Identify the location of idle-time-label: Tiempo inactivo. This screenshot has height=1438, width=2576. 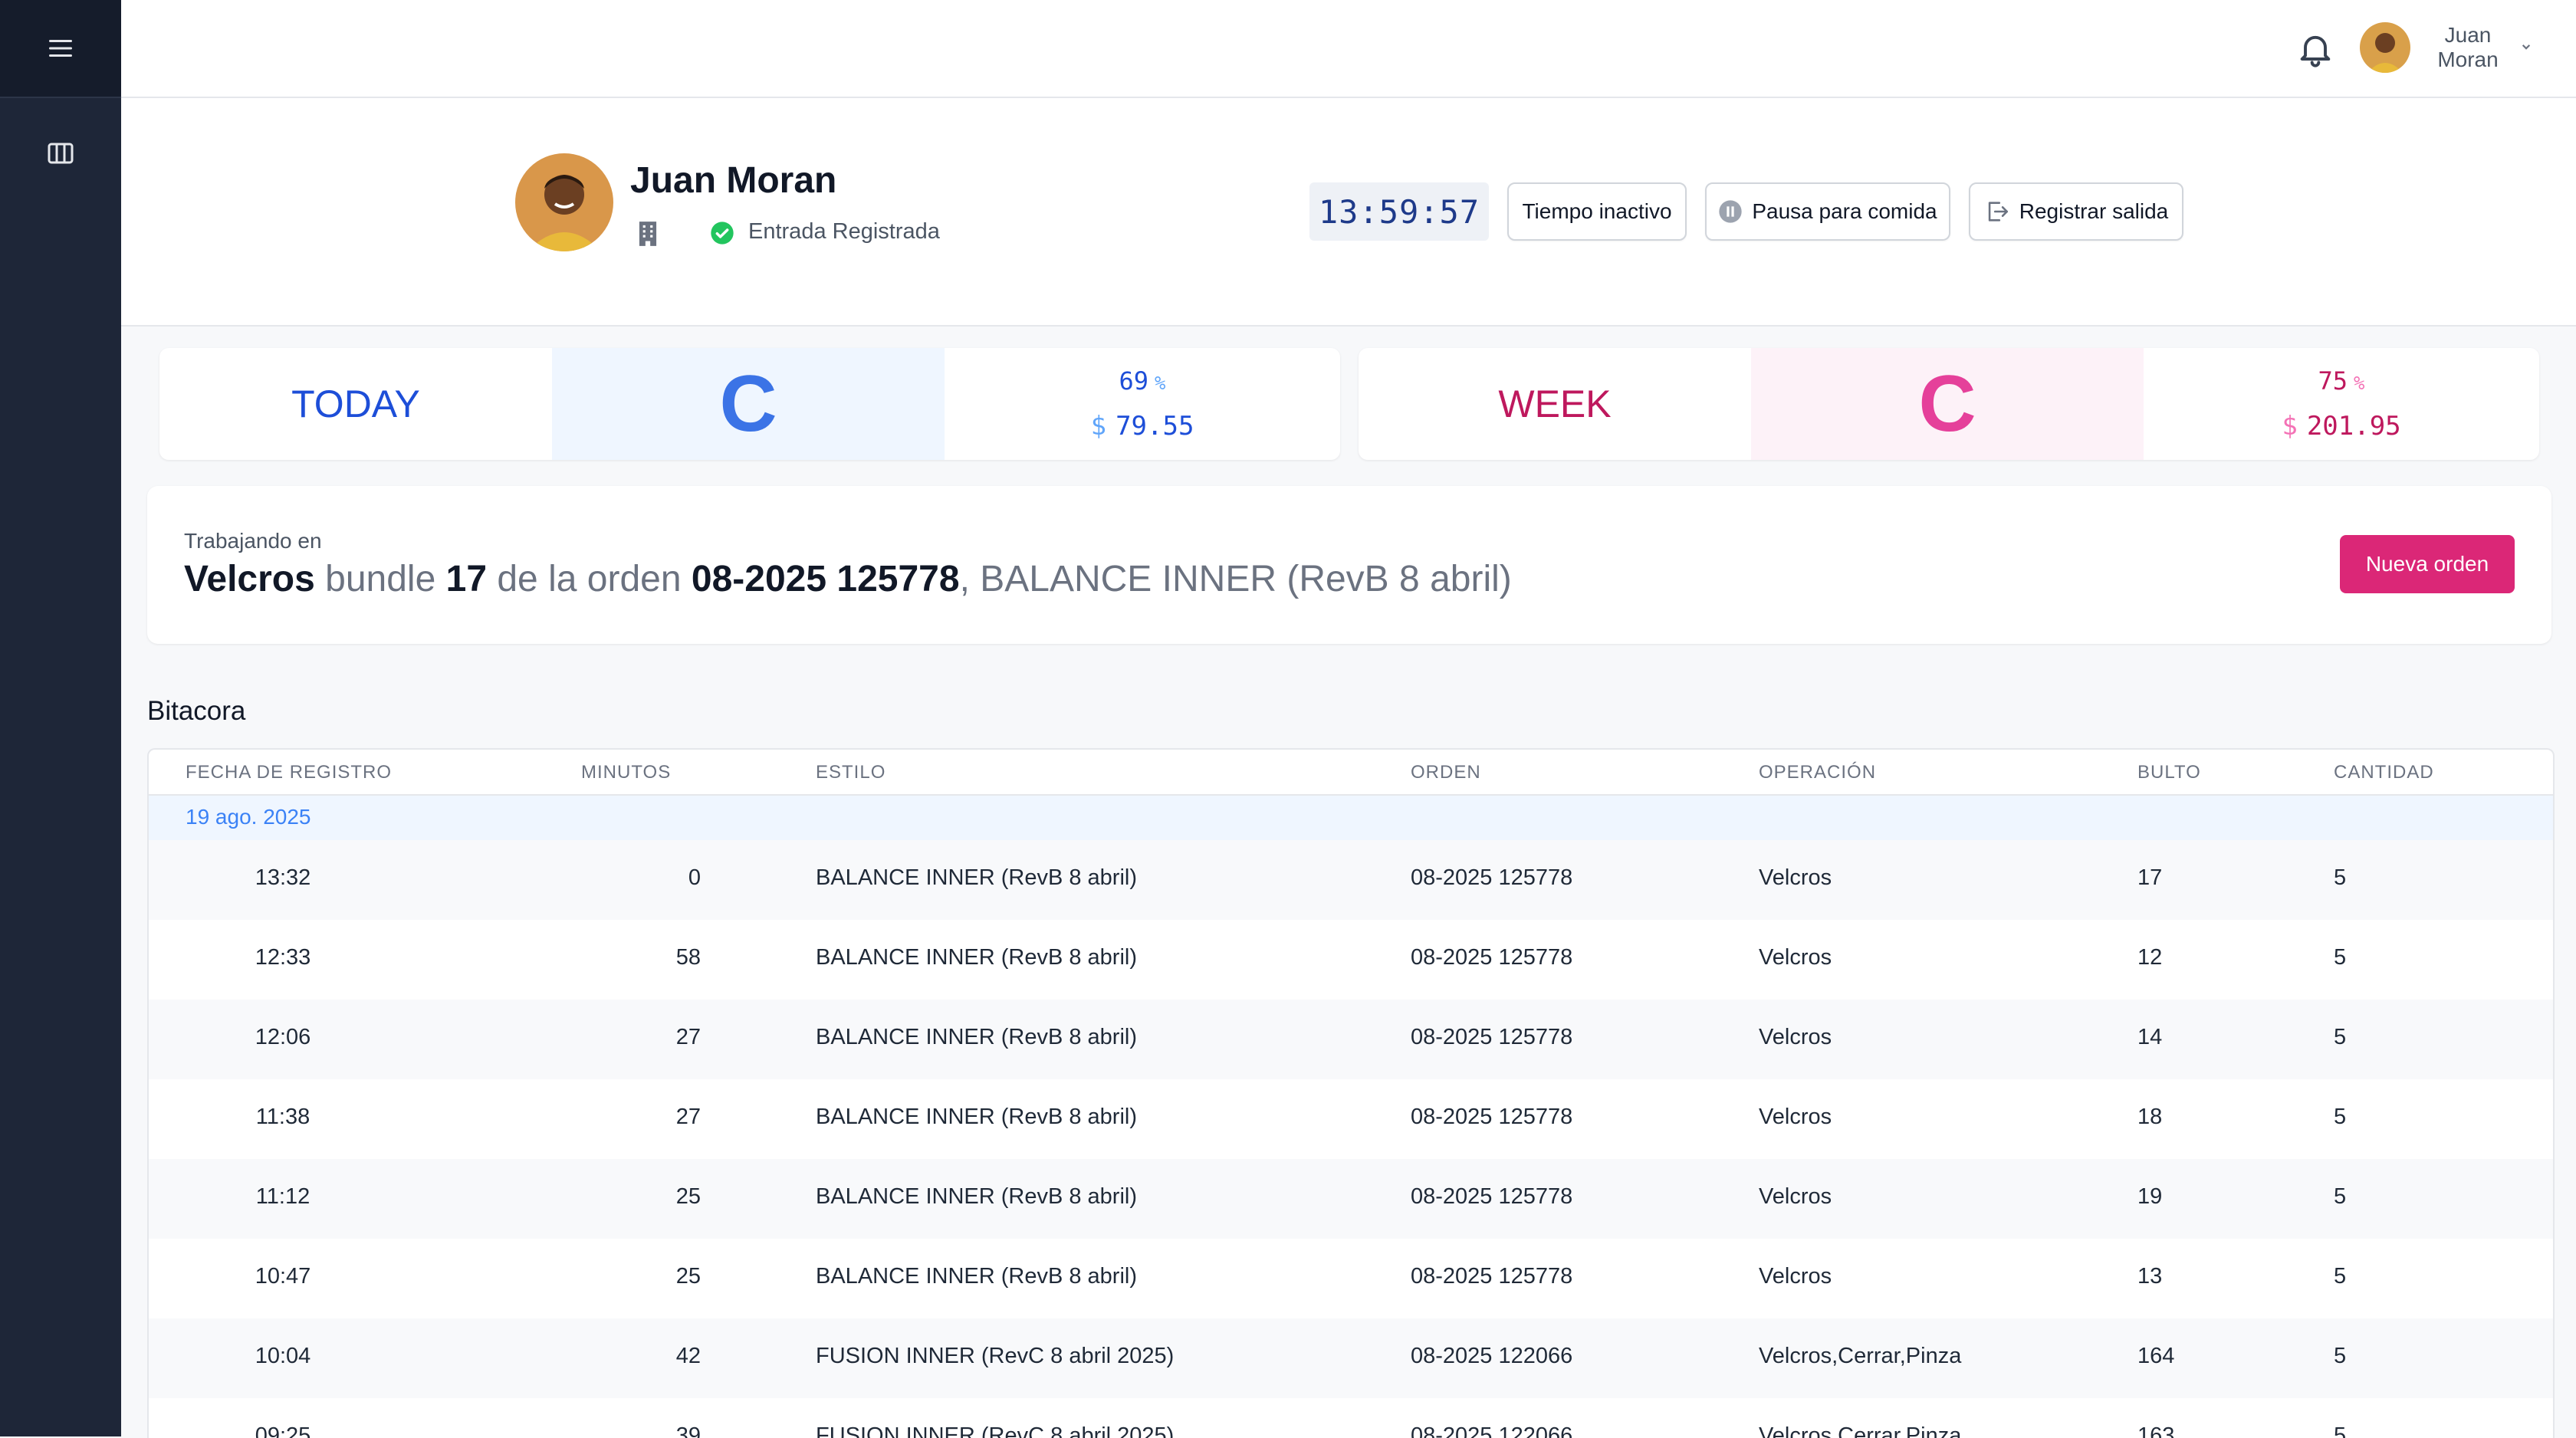
(1597, 211).